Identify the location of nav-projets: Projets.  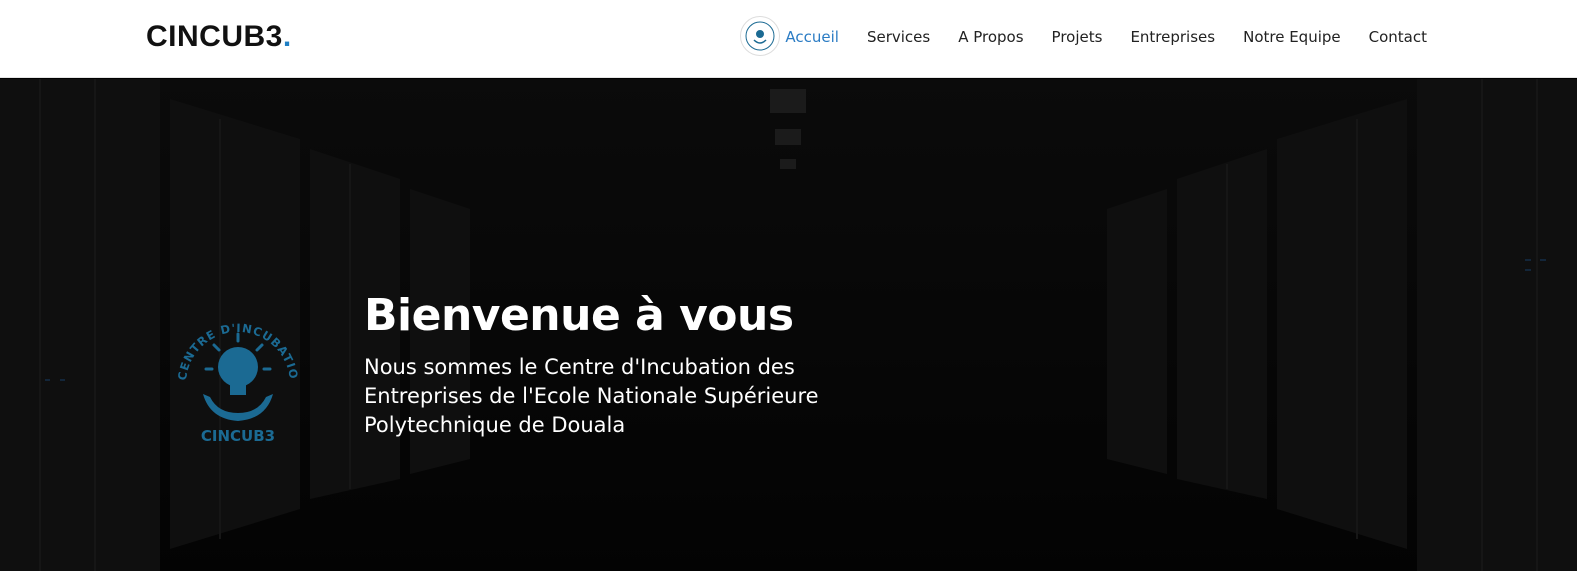
(1077, 37).